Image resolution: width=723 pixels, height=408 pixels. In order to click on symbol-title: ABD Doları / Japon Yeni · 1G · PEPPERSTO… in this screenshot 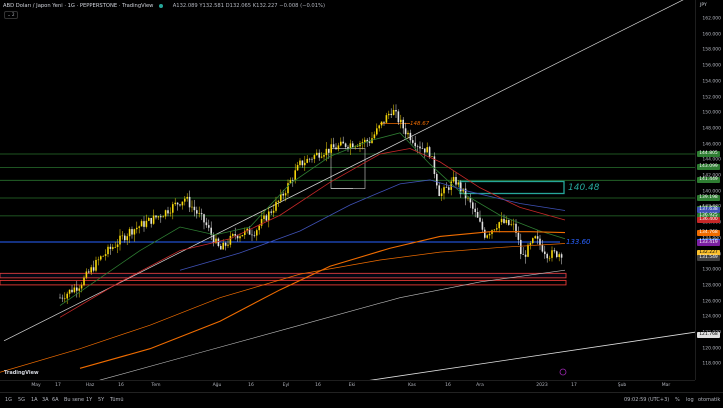, I will do `click(78, 6)`.